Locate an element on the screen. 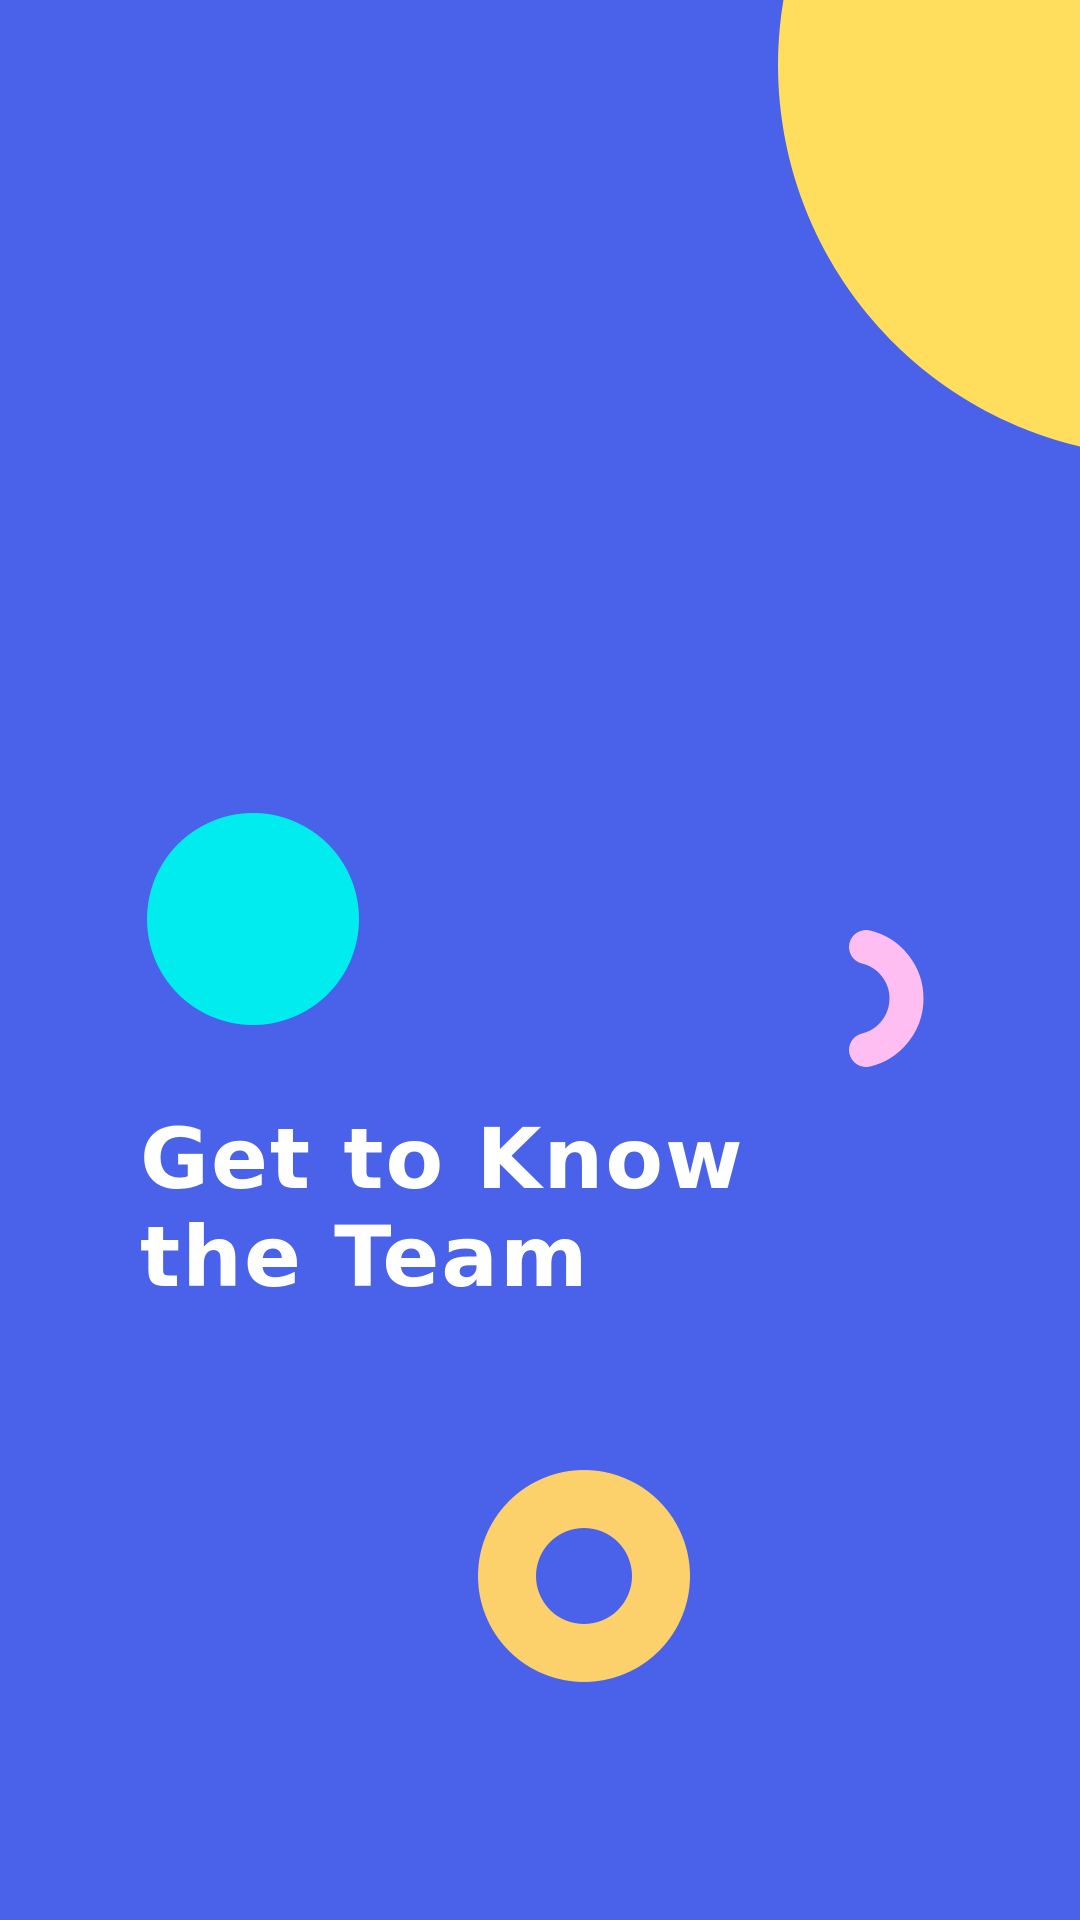  headline: Get to Know the Team is located at coordinates (442, 1208).